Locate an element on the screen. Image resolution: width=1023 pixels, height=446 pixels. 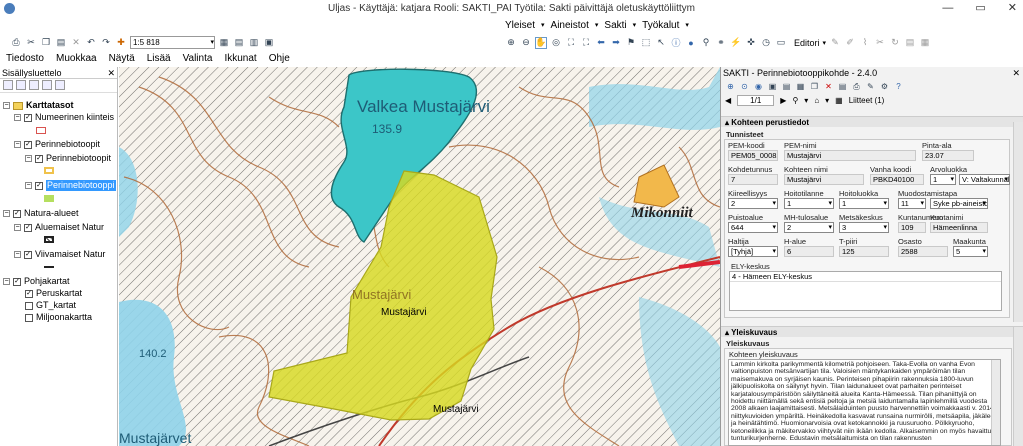
paste-icon: ▤ is located at coordinates (61, 43).